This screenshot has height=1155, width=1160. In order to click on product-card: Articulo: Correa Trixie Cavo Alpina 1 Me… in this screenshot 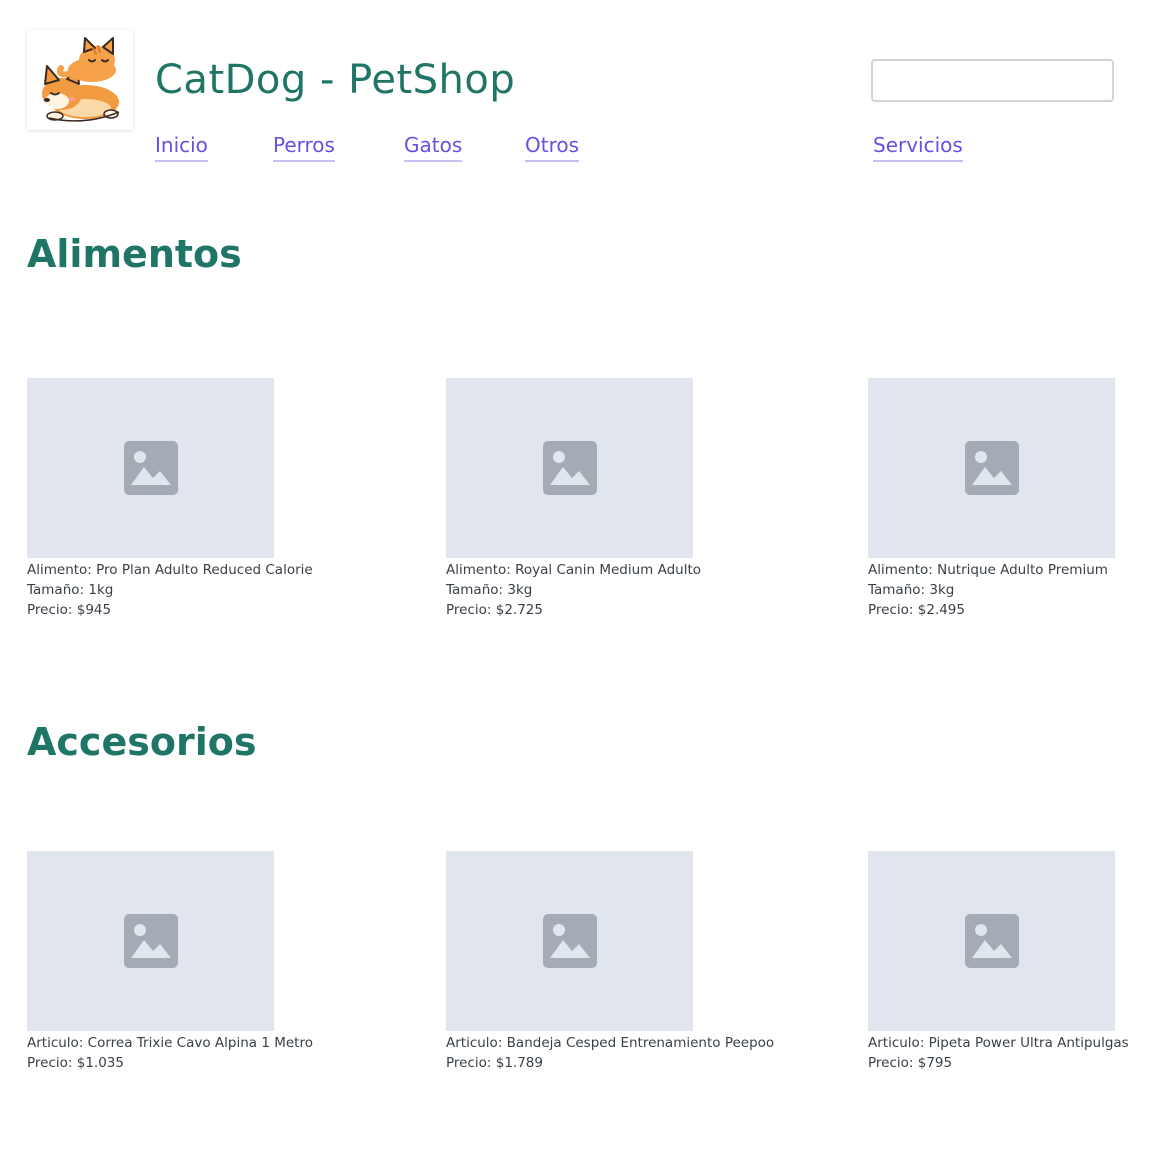, I will do `click(177, 962)`.